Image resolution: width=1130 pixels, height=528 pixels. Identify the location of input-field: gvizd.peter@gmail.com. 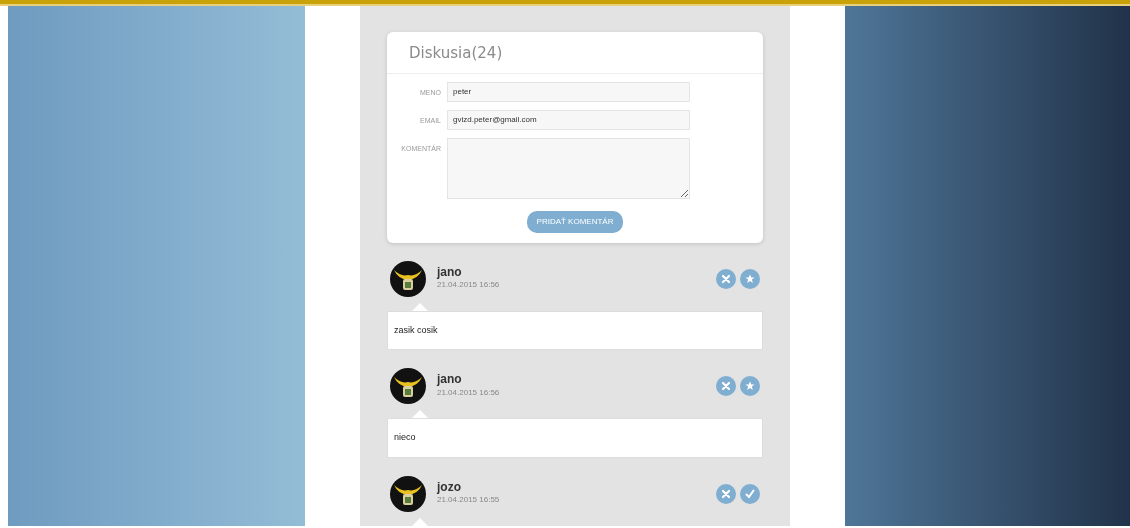
(568, 119).